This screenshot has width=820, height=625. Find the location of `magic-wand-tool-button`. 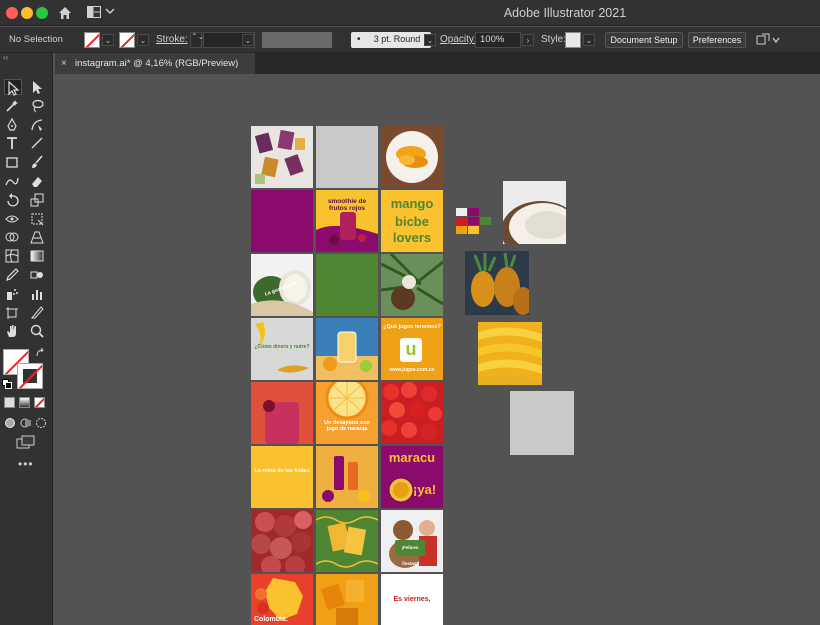

magic-wand-tool-button is located at coordinates (13, 106).